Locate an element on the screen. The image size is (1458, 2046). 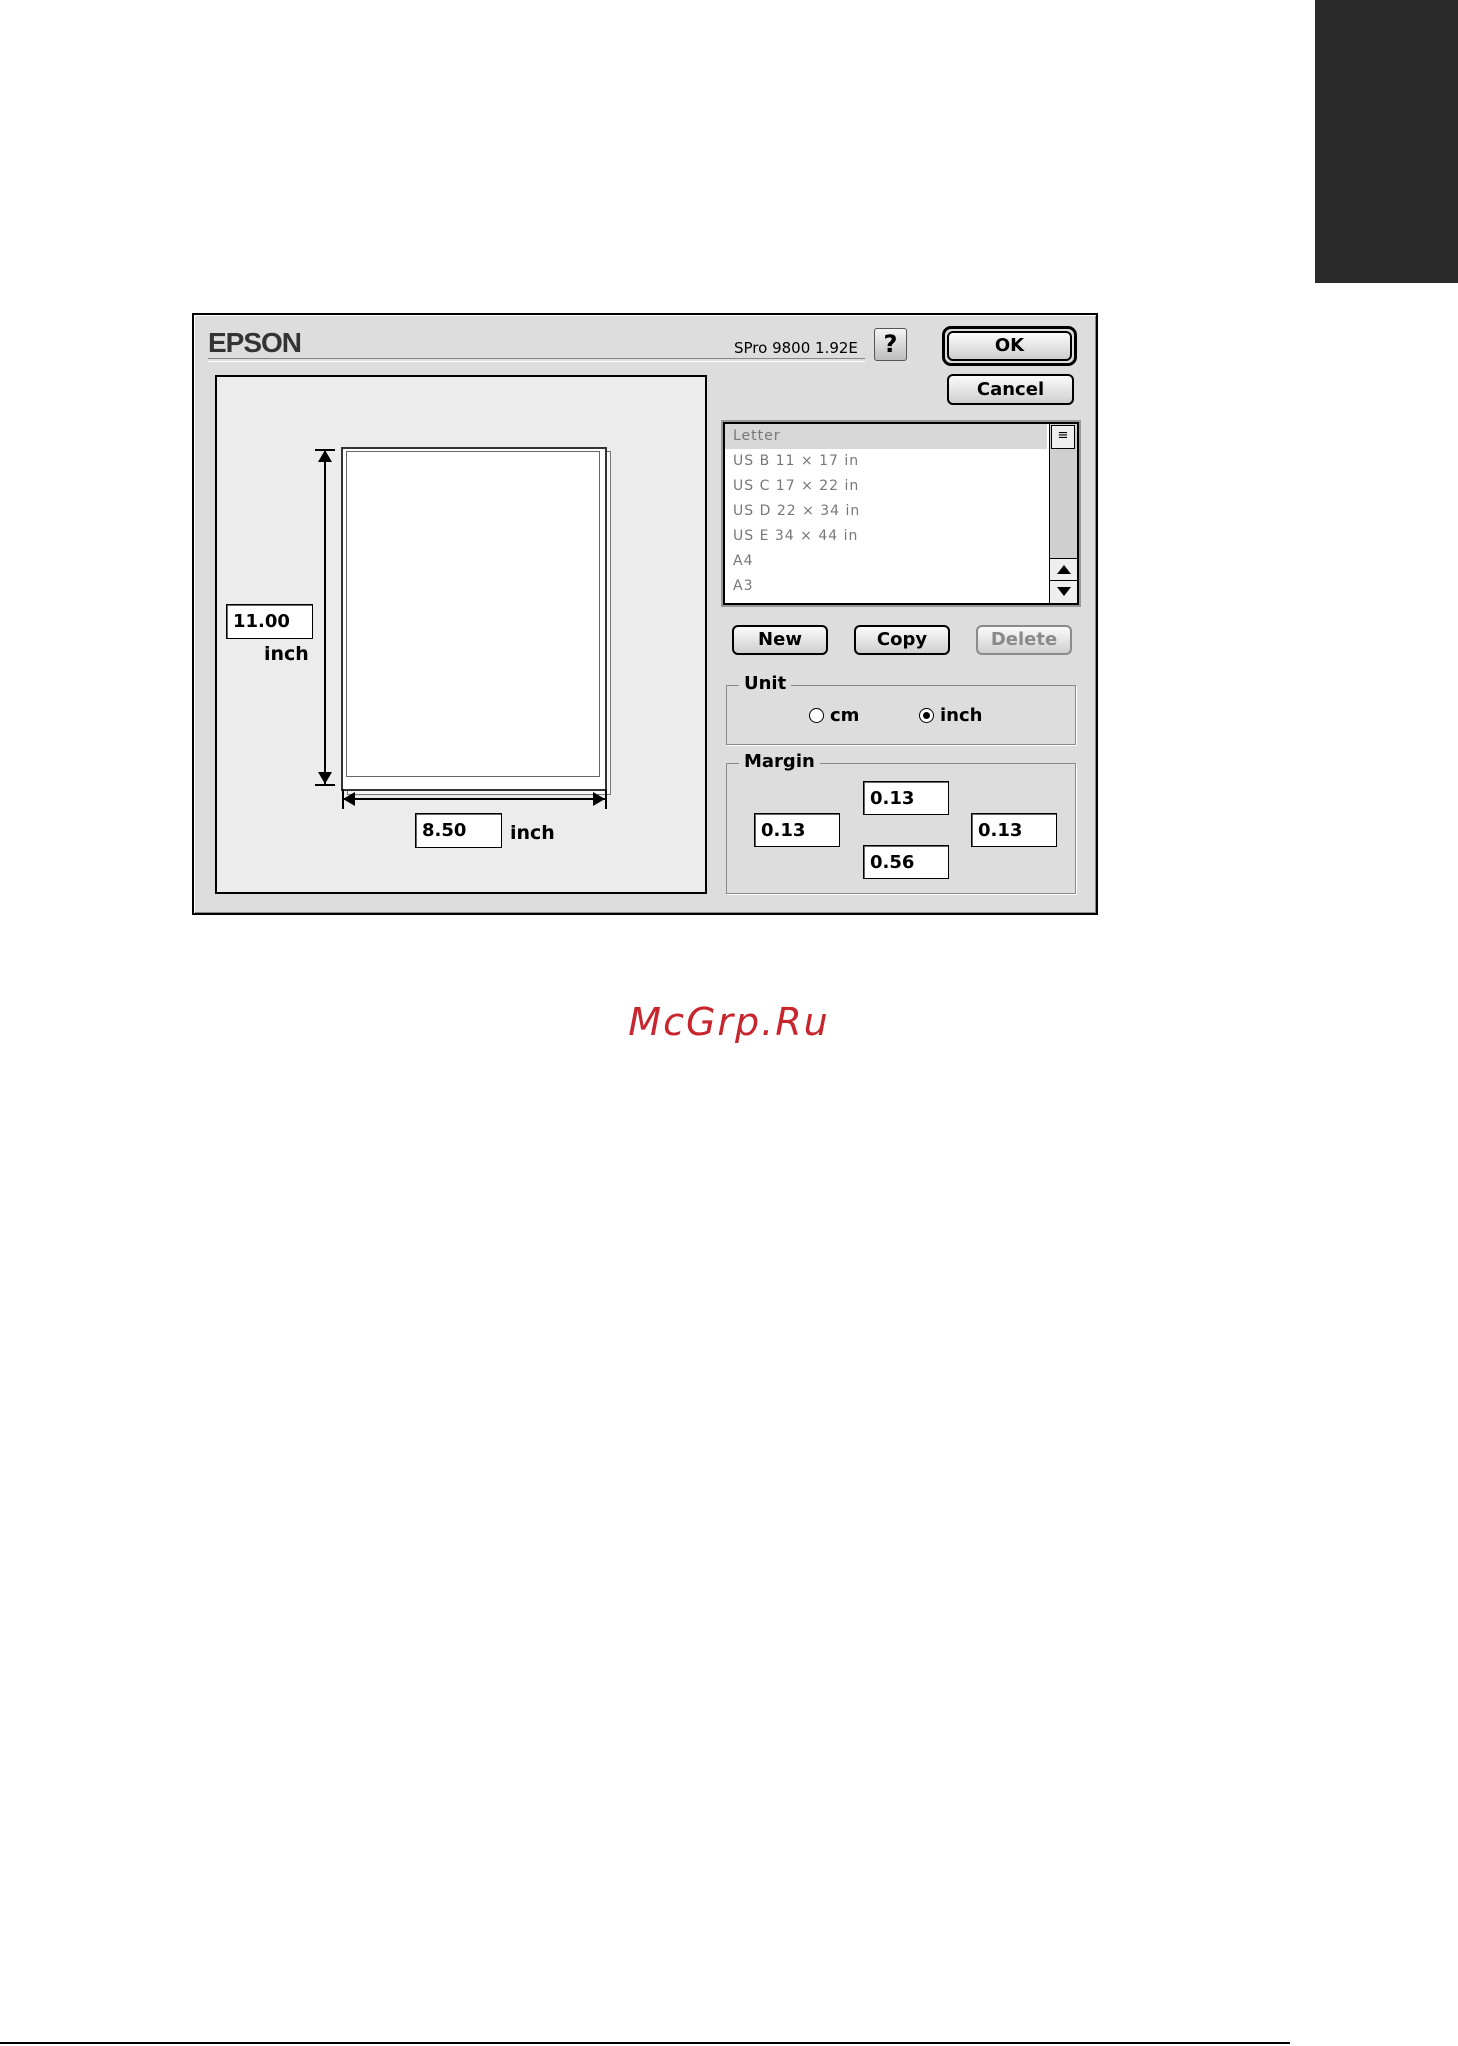
height-tick-bottom is located at coordinates (325, 785).